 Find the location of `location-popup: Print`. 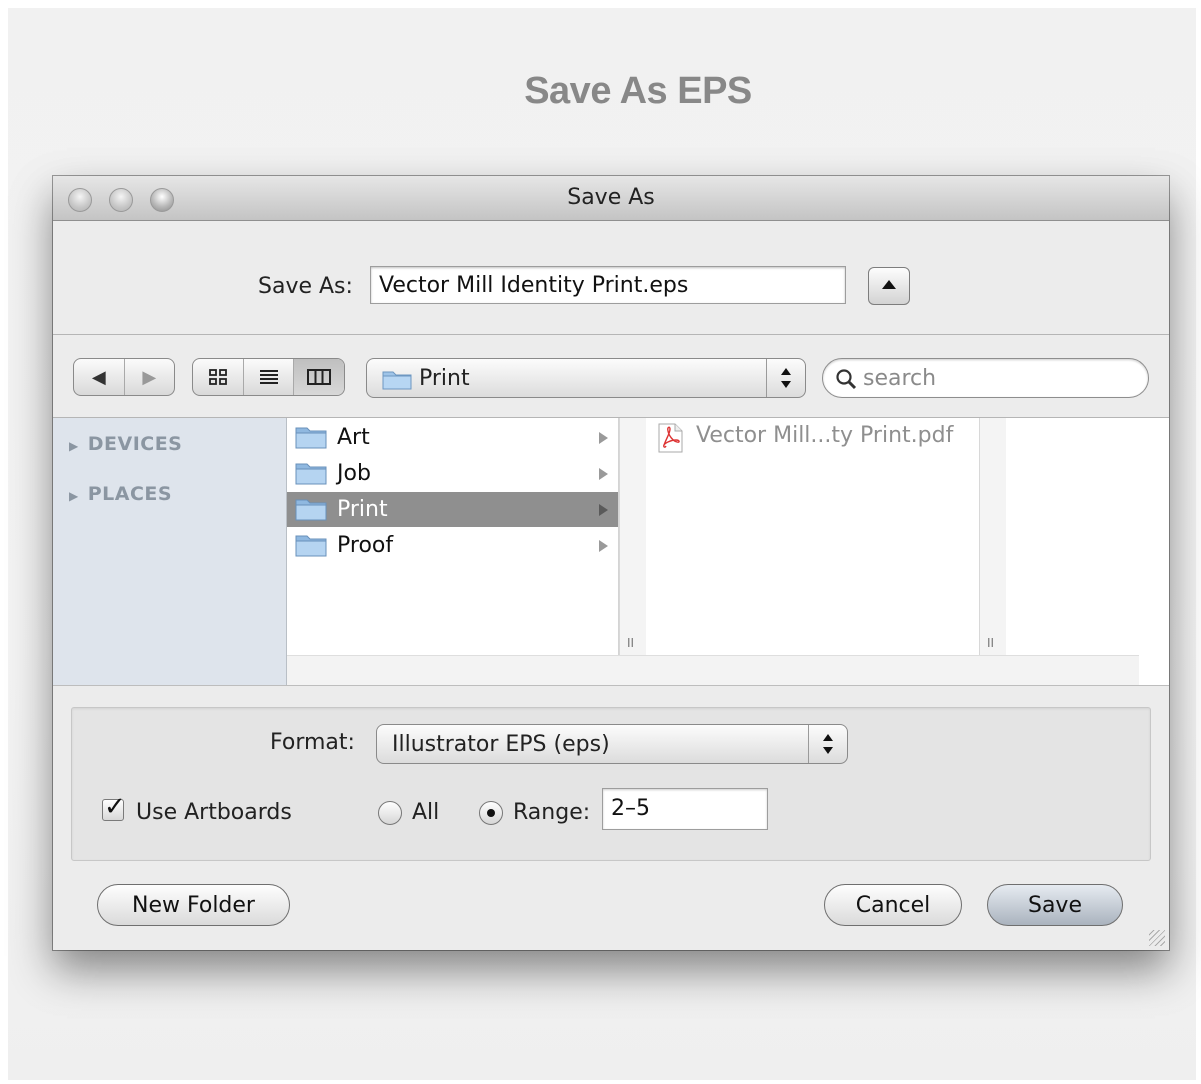

location-popup: Print is located at coordinates (586, 378).